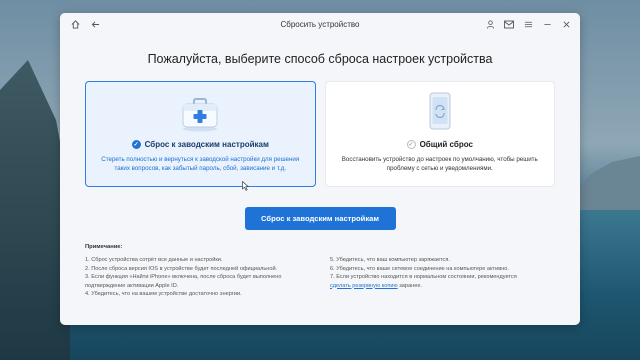  I want to click on note-item: подтверждение активации Apple ID., so click(132, 285).